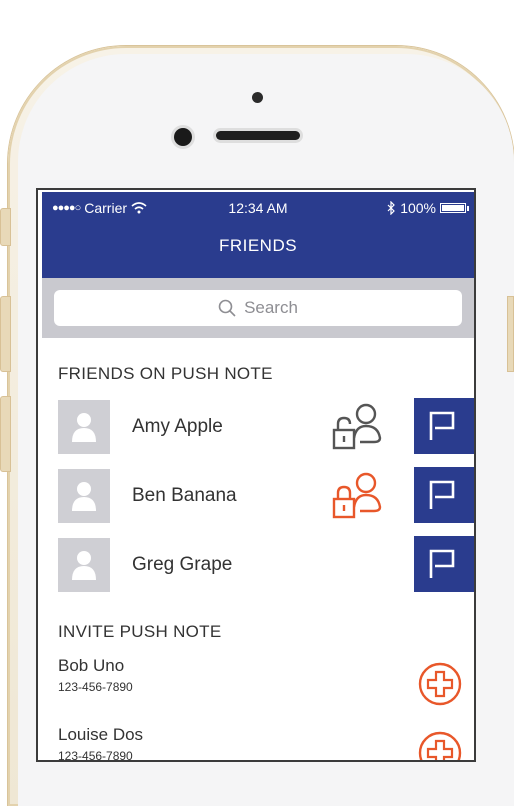 The image size is (514, 806). Describe the element at coordinates (454, 208) in the screenshot. I see `battery-icon` at that location.